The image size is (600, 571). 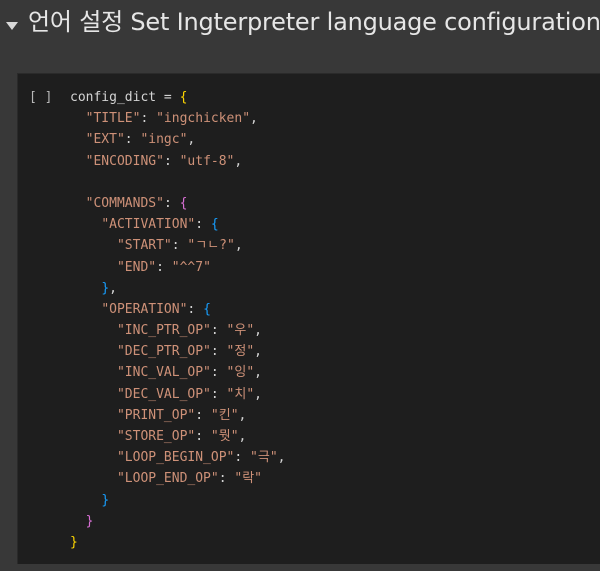 I want to click on code-token: "COMMANDS", so click(x=124, y=203).